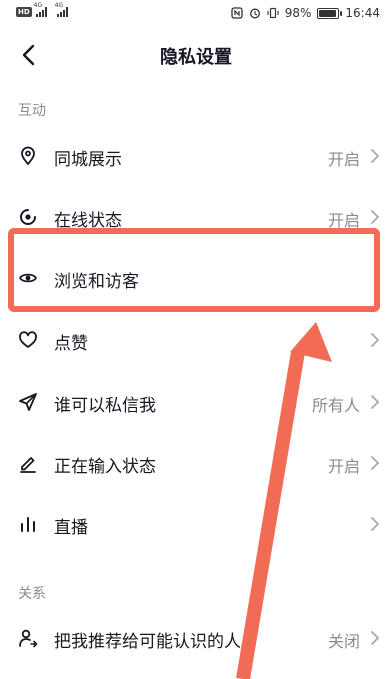  Describe the element at coordinates (28, 340) in the screenshot. I see `heart-icon` at that location.